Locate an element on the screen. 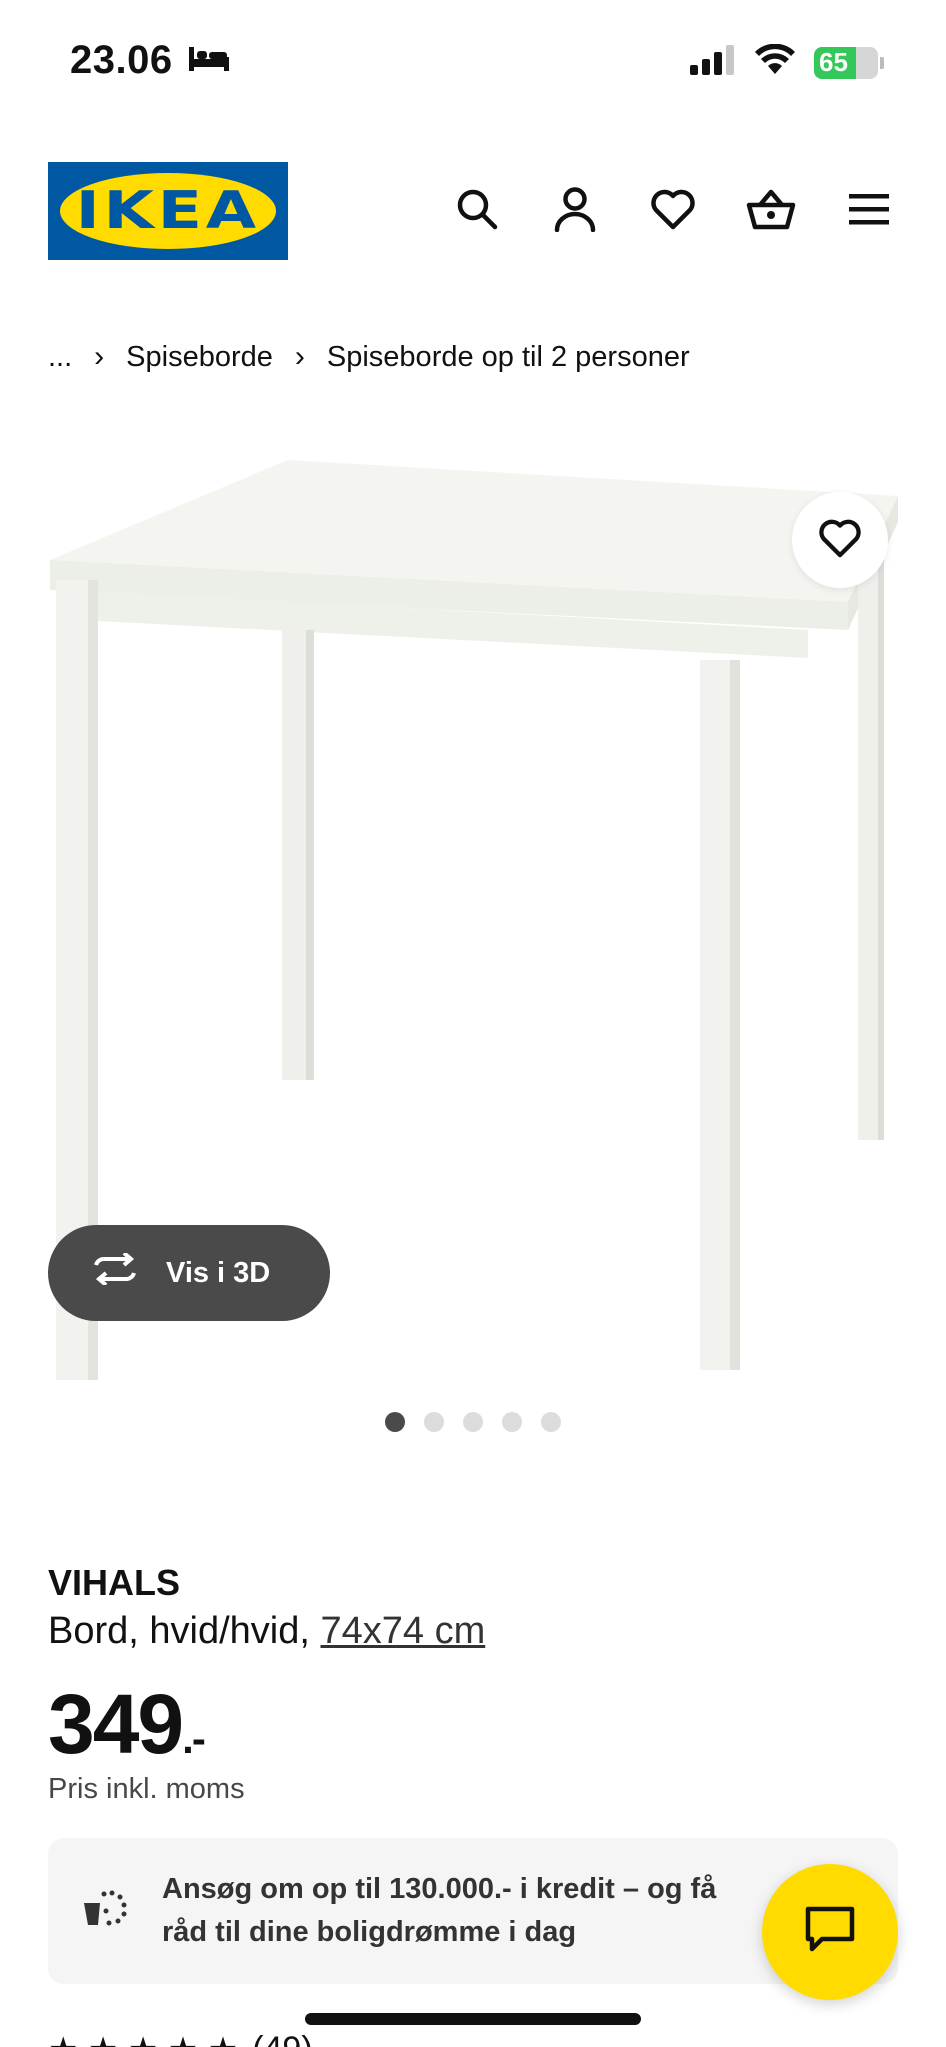  ikea-logo: IKEA is located at coordinates (168, 211).